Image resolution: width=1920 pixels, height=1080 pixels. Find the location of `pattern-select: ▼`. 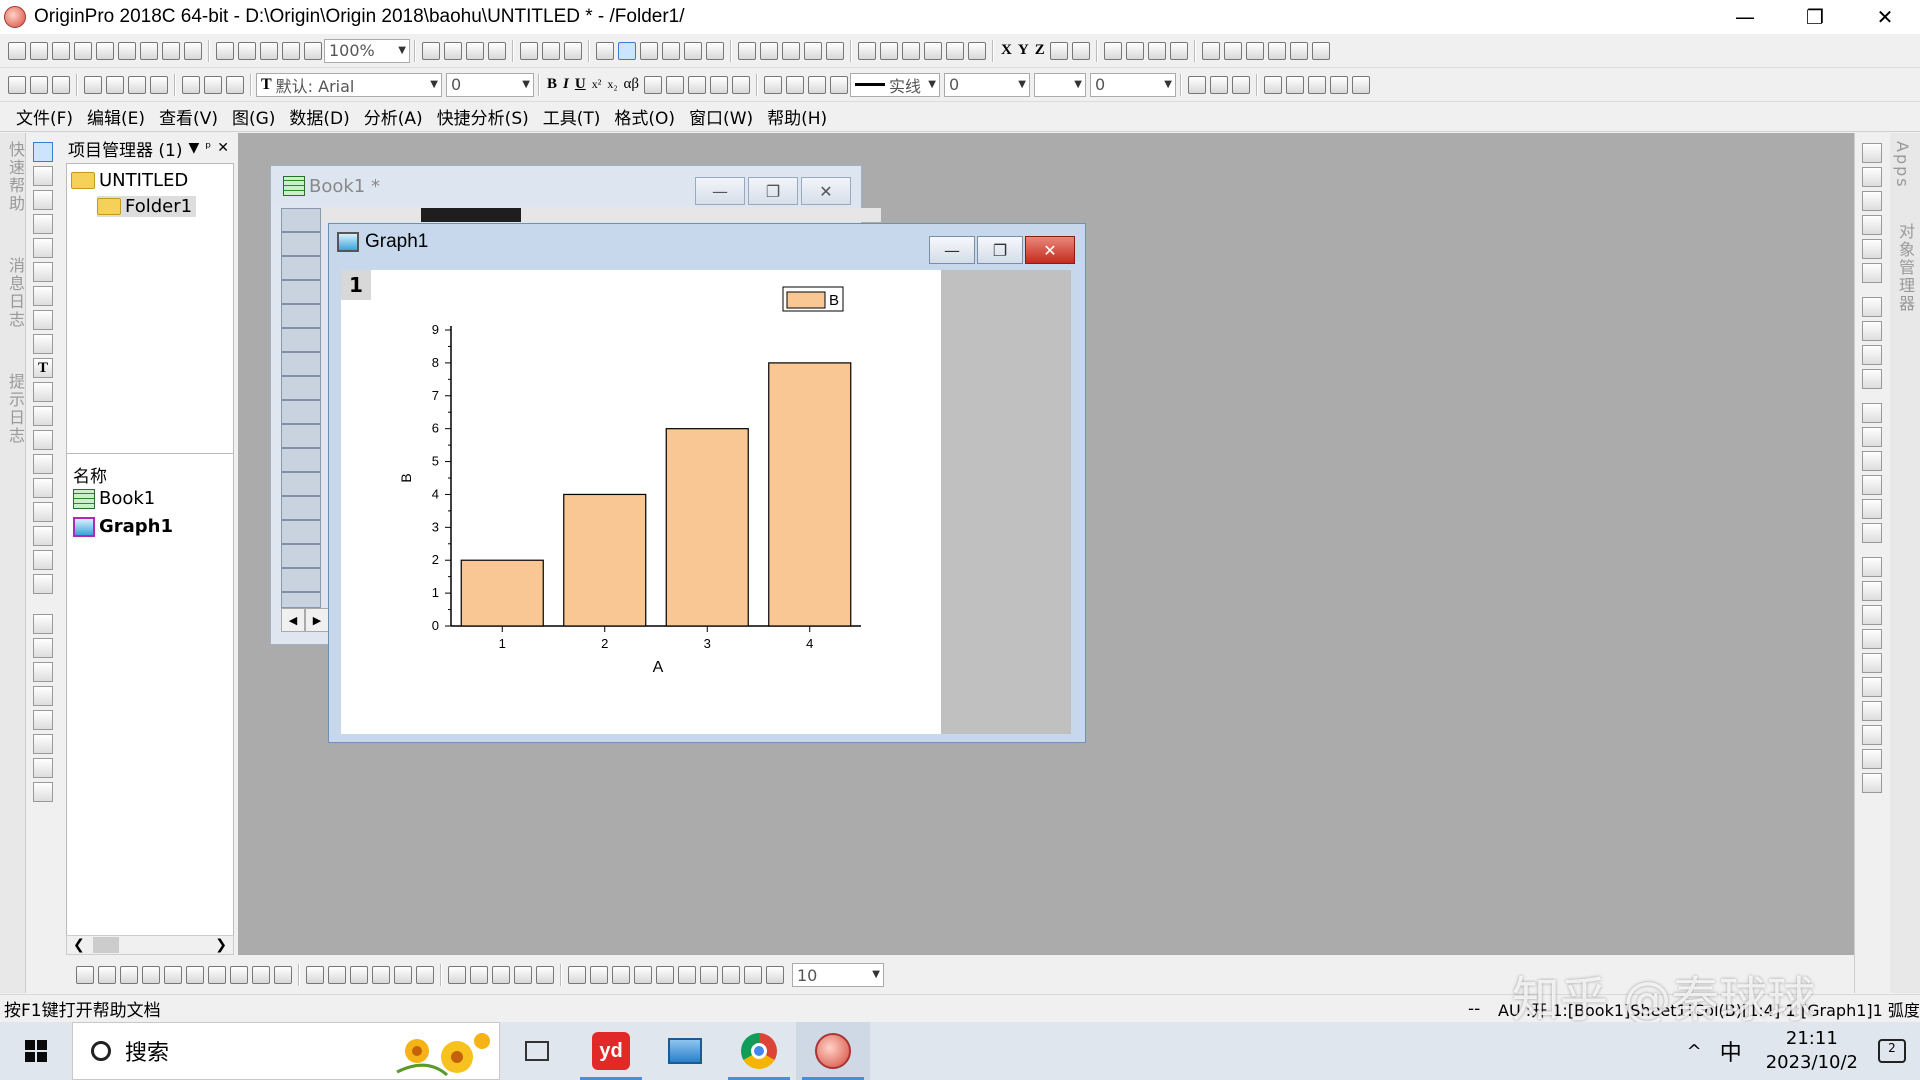

pattern-select: ▼ is located at coordinates (1060, 84).